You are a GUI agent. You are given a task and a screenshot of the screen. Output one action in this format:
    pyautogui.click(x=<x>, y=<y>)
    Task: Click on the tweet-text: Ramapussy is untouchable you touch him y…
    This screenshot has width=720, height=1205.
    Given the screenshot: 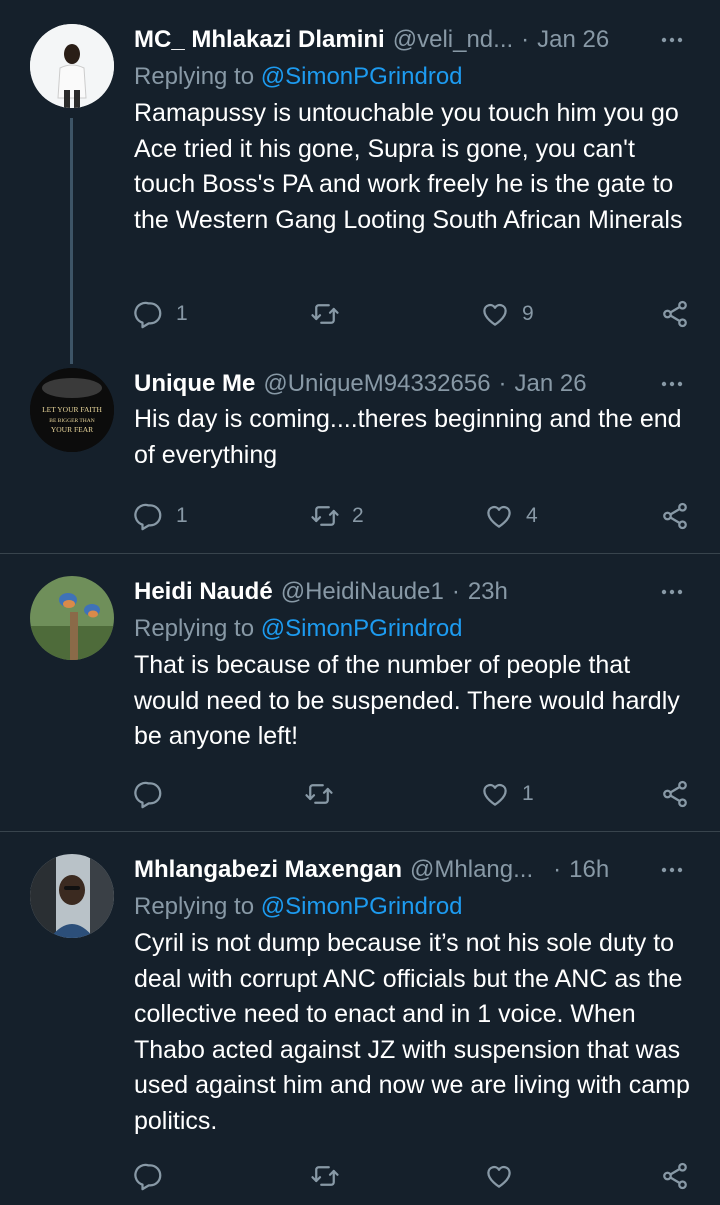 What is the action you would take?
    pyautogui.click(x=408, y=166)
    